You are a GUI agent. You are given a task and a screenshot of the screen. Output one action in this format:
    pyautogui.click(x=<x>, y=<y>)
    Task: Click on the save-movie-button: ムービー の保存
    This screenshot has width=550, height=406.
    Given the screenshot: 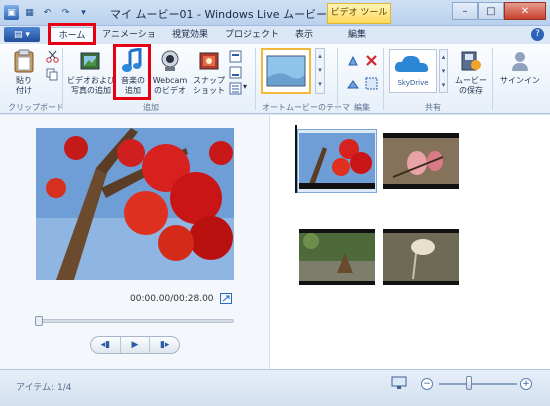 What is the action you would take?
    pyautogui.click(x=471, y=72)
    